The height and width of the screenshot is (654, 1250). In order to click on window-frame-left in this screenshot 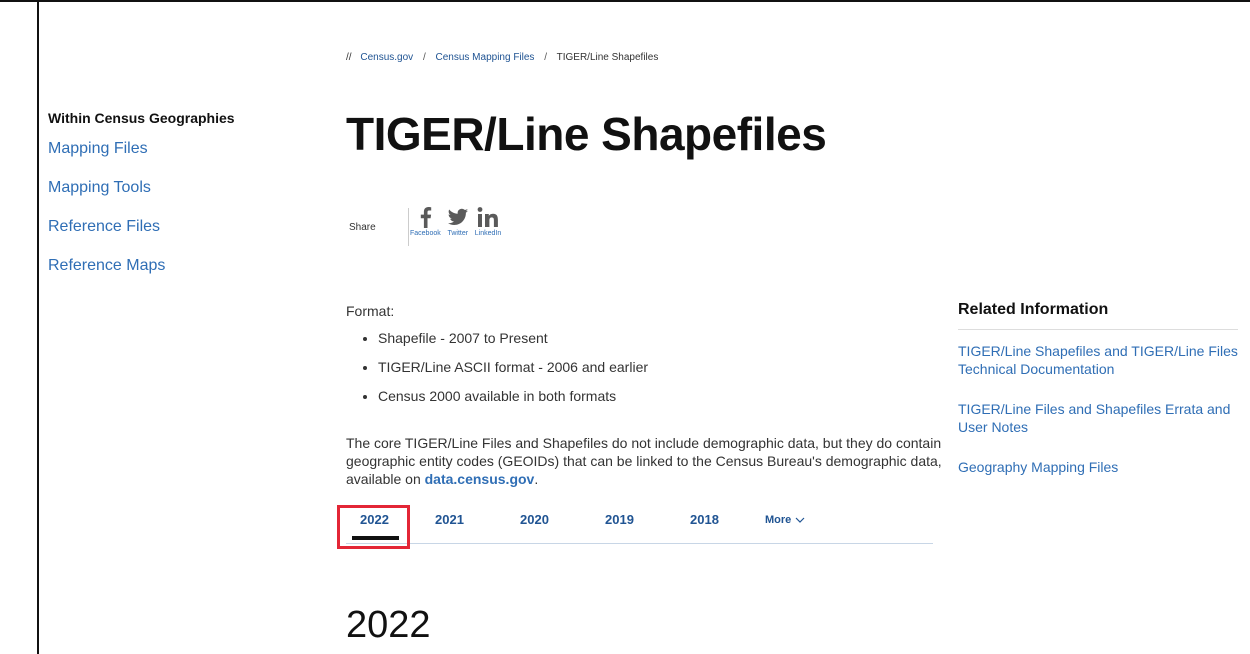, I will do `click(38, 327)`.